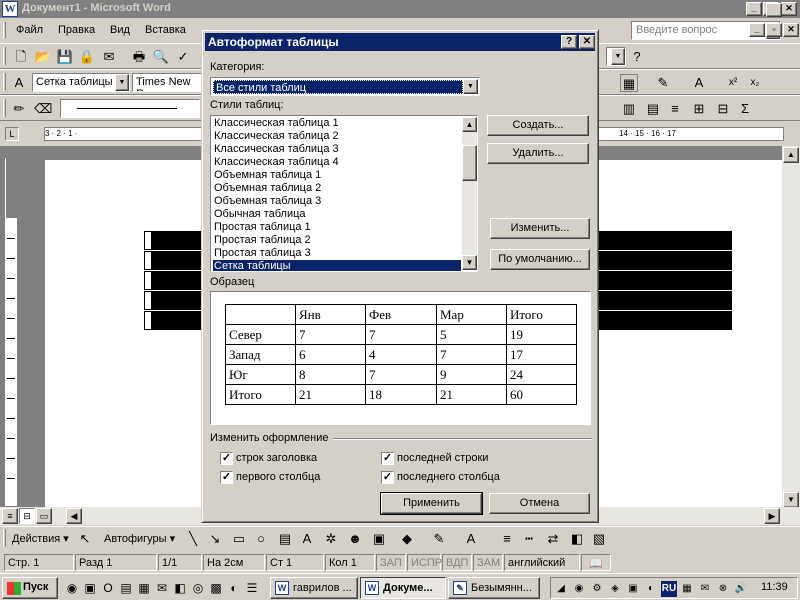  Describe the element at coordinates (663, 83) in the screenshot. I see `highlight-icon: ✎` at that location.